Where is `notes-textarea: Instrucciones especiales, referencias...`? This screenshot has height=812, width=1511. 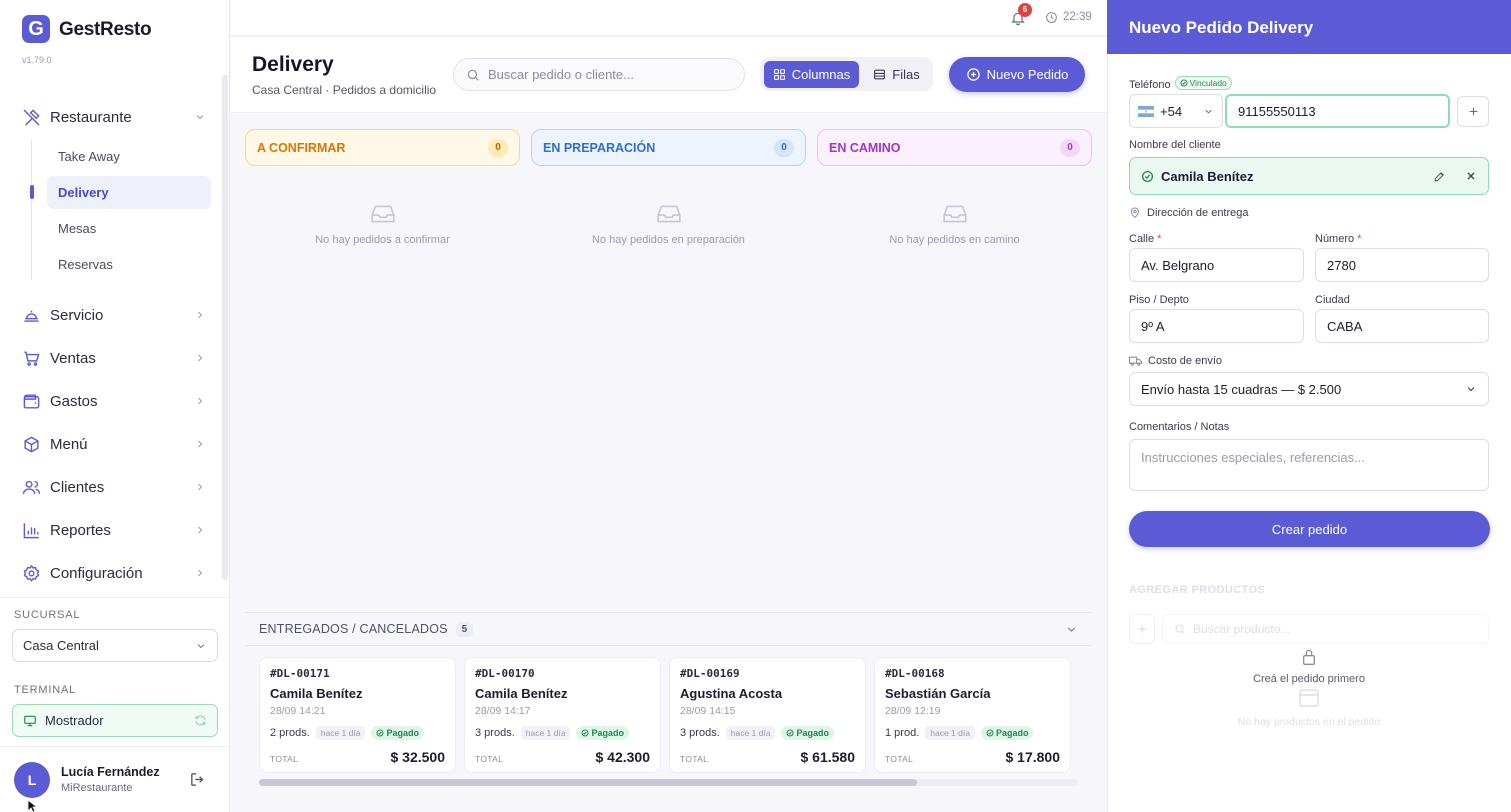
notes-textarea: Instrucciones especiales, referencias... is located at coordinates (1309, 465).